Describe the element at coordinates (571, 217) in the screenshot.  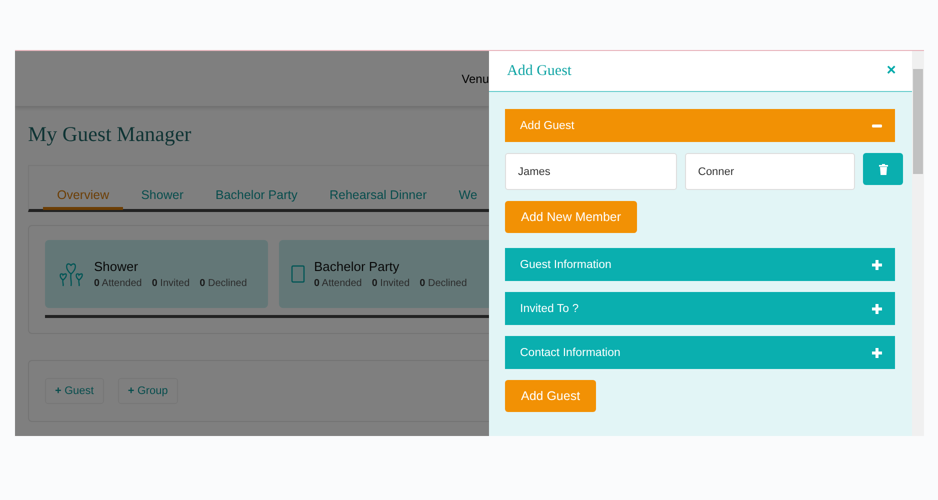
I see `add-member-button: Add New Member` at that location.